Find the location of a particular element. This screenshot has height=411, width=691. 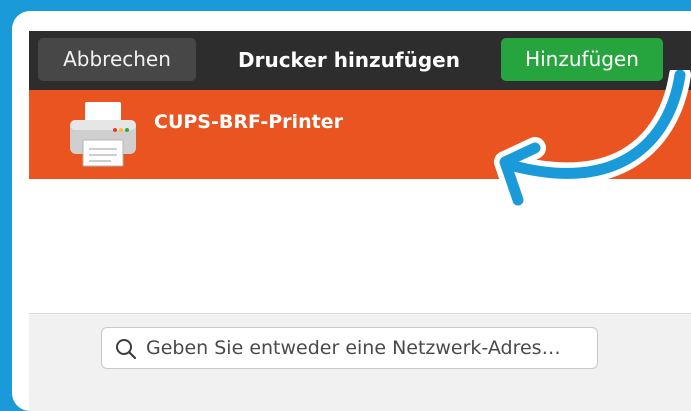

search-icon is located at coordinates (126, 349).